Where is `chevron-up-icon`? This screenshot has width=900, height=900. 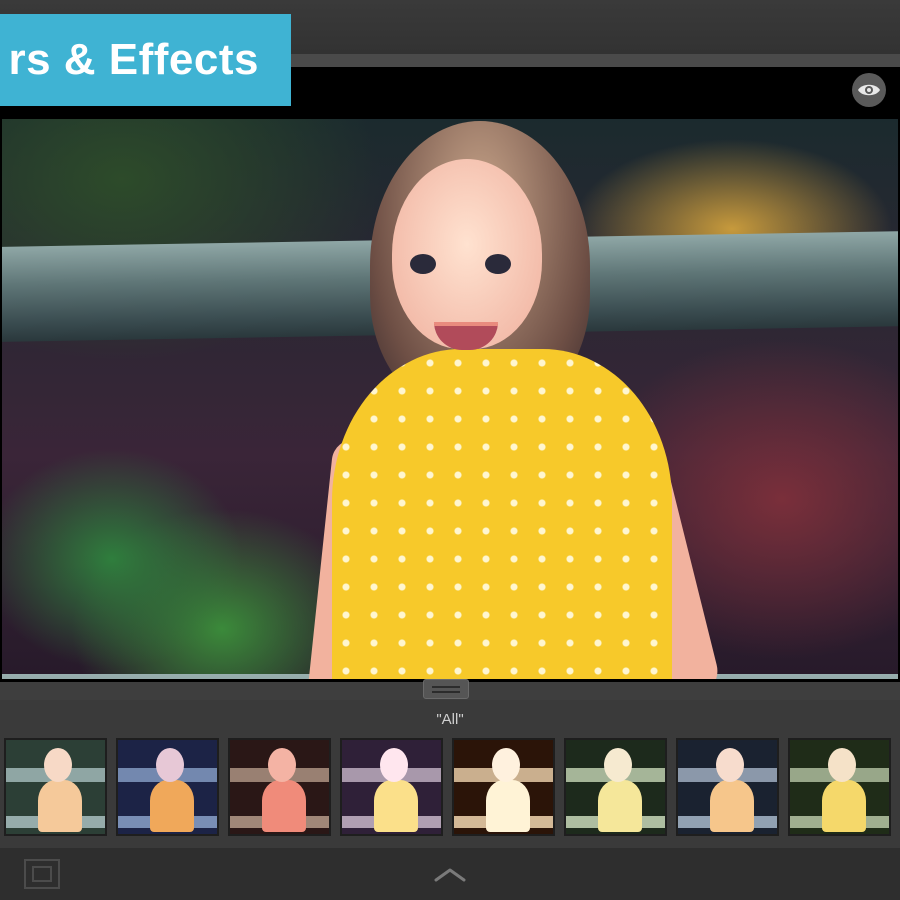 chevron-up-icon is located at coordinates (450, 875).